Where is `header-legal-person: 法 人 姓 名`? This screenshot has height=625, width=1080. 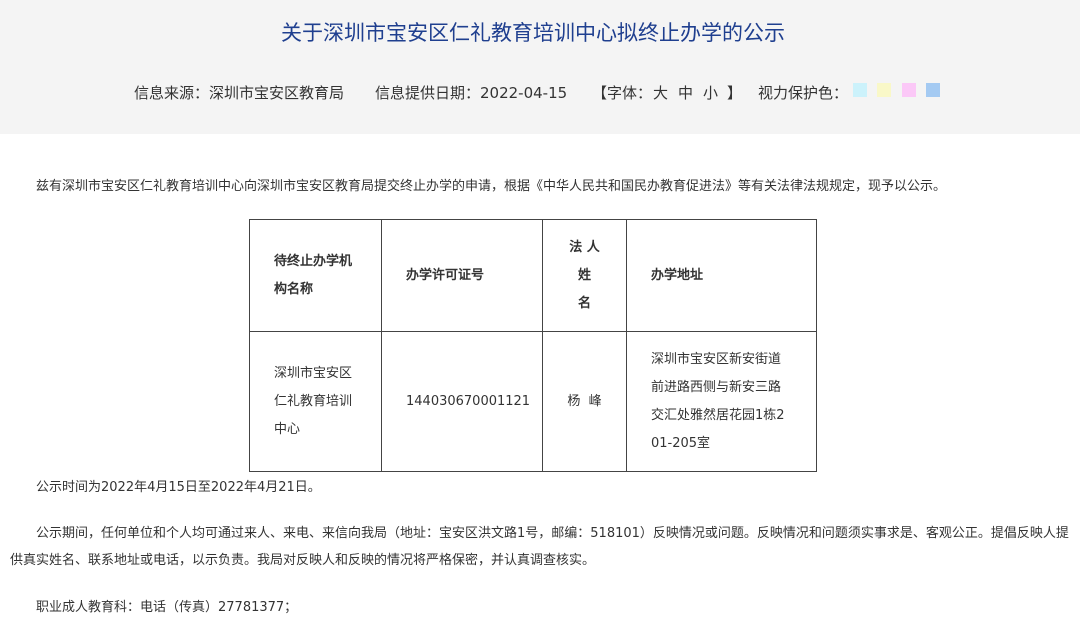 header-legal-person: 法 人 姓 名 is located at coordinates (584, 275).